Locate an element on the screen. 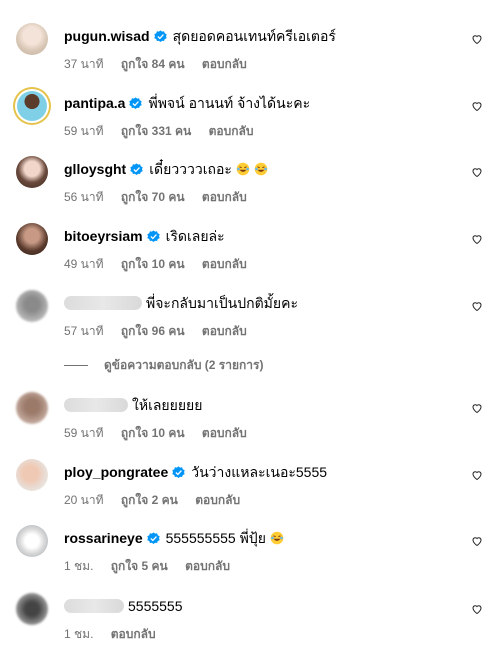 This screenshot has width=499, height=661. comment-text: เดี๋ยววววเถอะ is located at coordinates (190, 169).